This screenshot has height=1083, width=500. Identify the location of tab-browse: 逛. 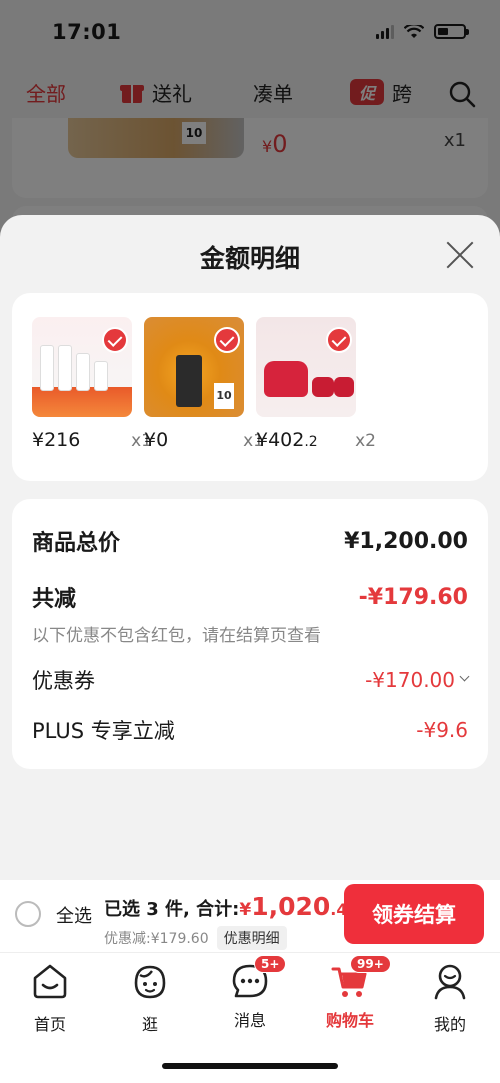
(150, 998).